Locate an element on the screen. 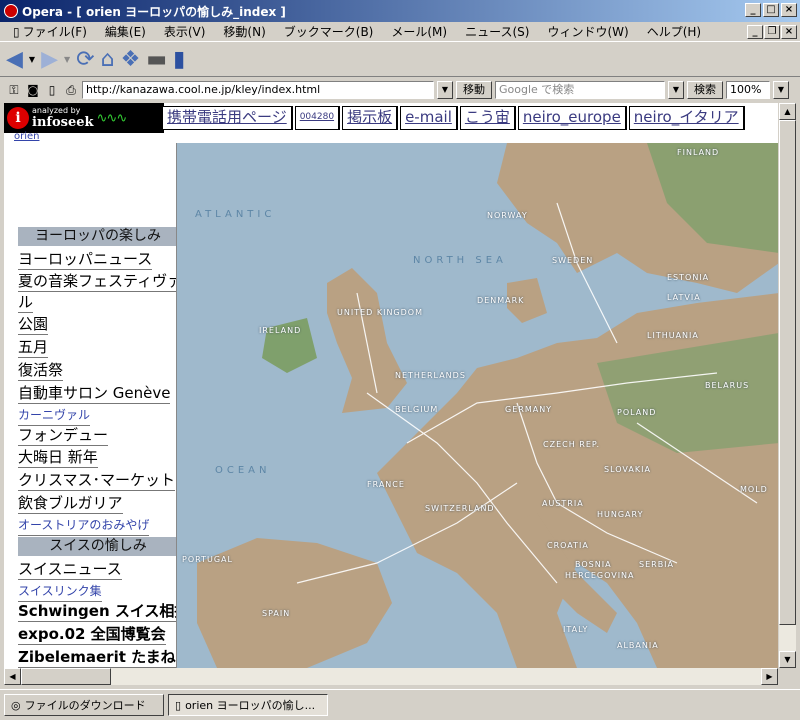  window-titlebar: Opera - [ orien ヨーロッパの愉しみ_index ] _ □ × is located at coordinates (400, 11).